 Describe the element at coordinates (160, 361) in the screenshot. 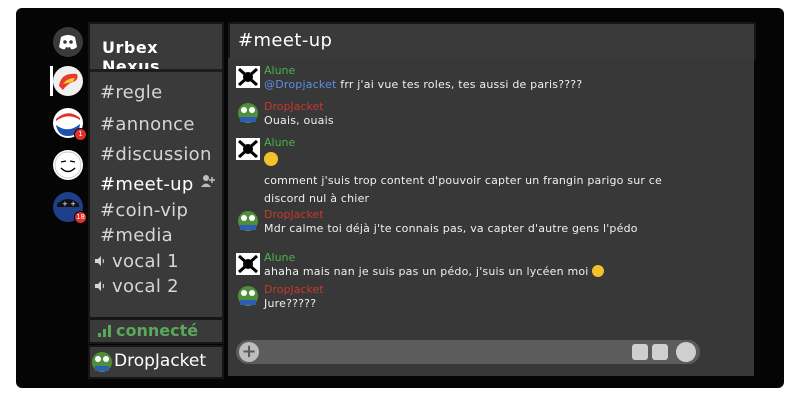

I see `username: DropJacket` at that location.